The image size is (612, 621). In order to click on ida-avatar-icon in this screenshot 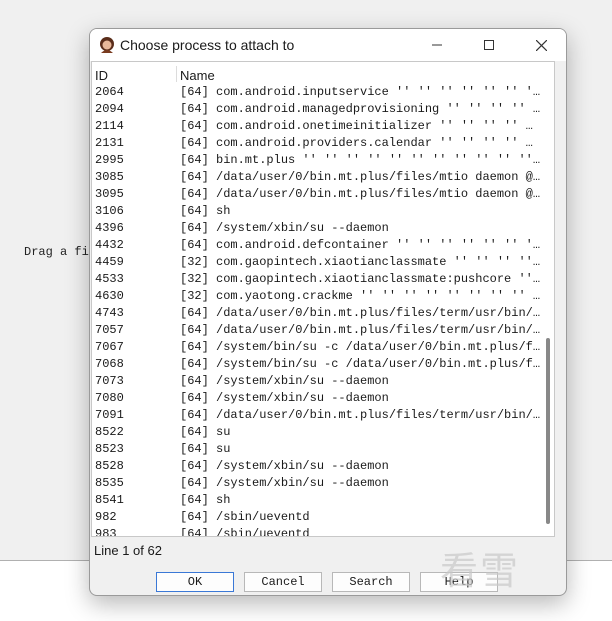, I will do `click(107, 45)`.